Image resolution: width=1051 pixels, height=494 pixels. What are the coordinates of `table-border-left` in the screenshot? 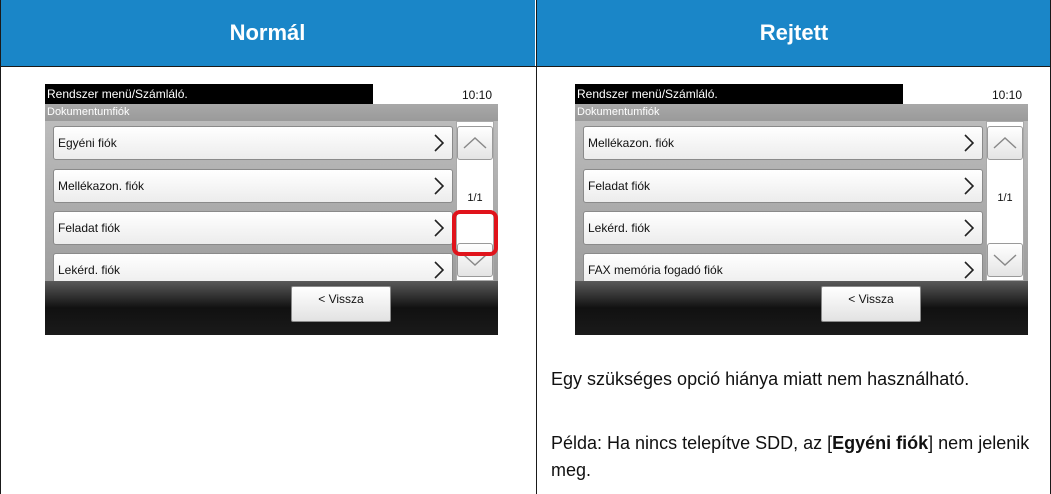 It's located at (0, 247).